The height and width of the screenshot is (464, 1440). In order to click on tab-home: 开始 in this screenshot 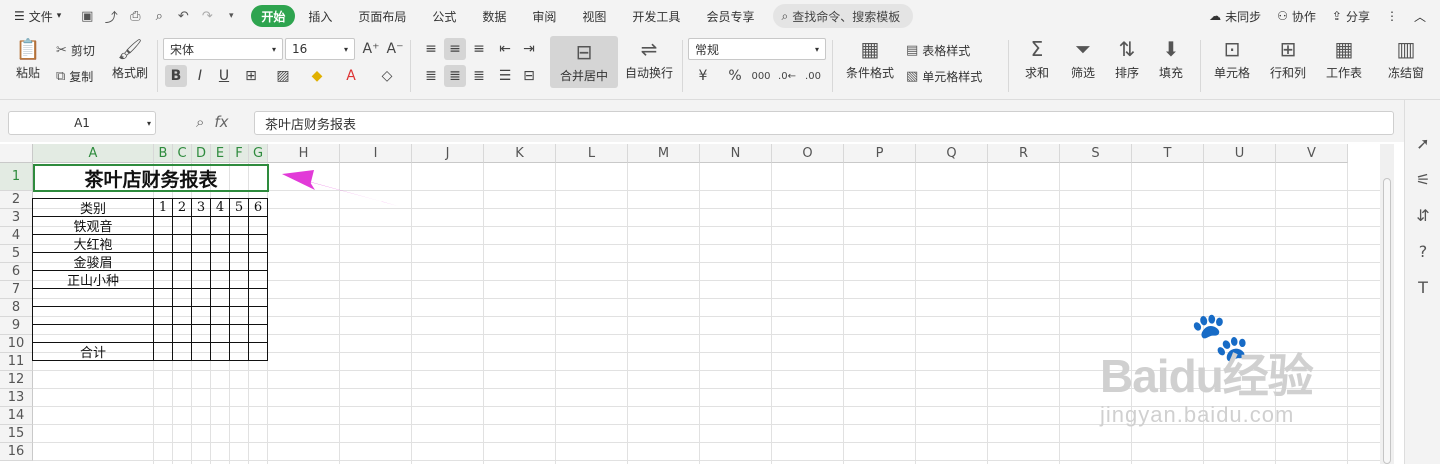, I will do `click(273, 16)`.